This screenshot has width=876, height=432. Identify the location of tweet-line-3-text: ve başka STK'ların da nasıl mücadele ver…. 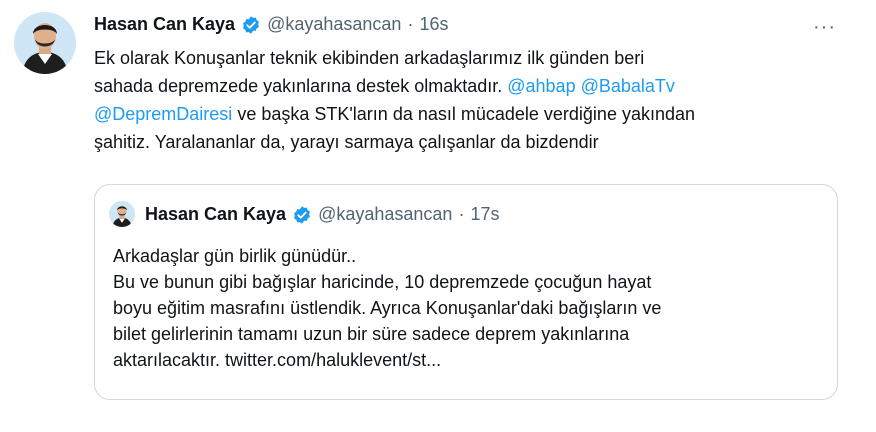
(464, 114).